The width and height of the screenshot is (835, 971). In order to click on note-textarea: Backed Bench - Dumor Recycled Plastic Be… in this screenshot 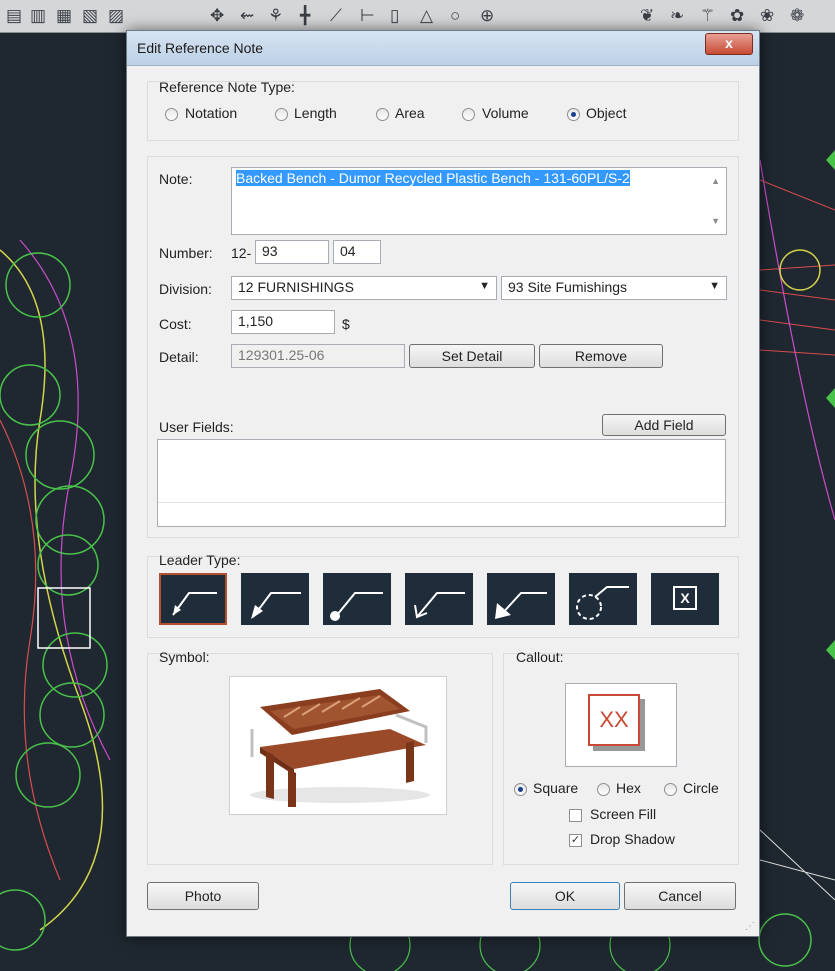, I will do `click(479, 201)`.